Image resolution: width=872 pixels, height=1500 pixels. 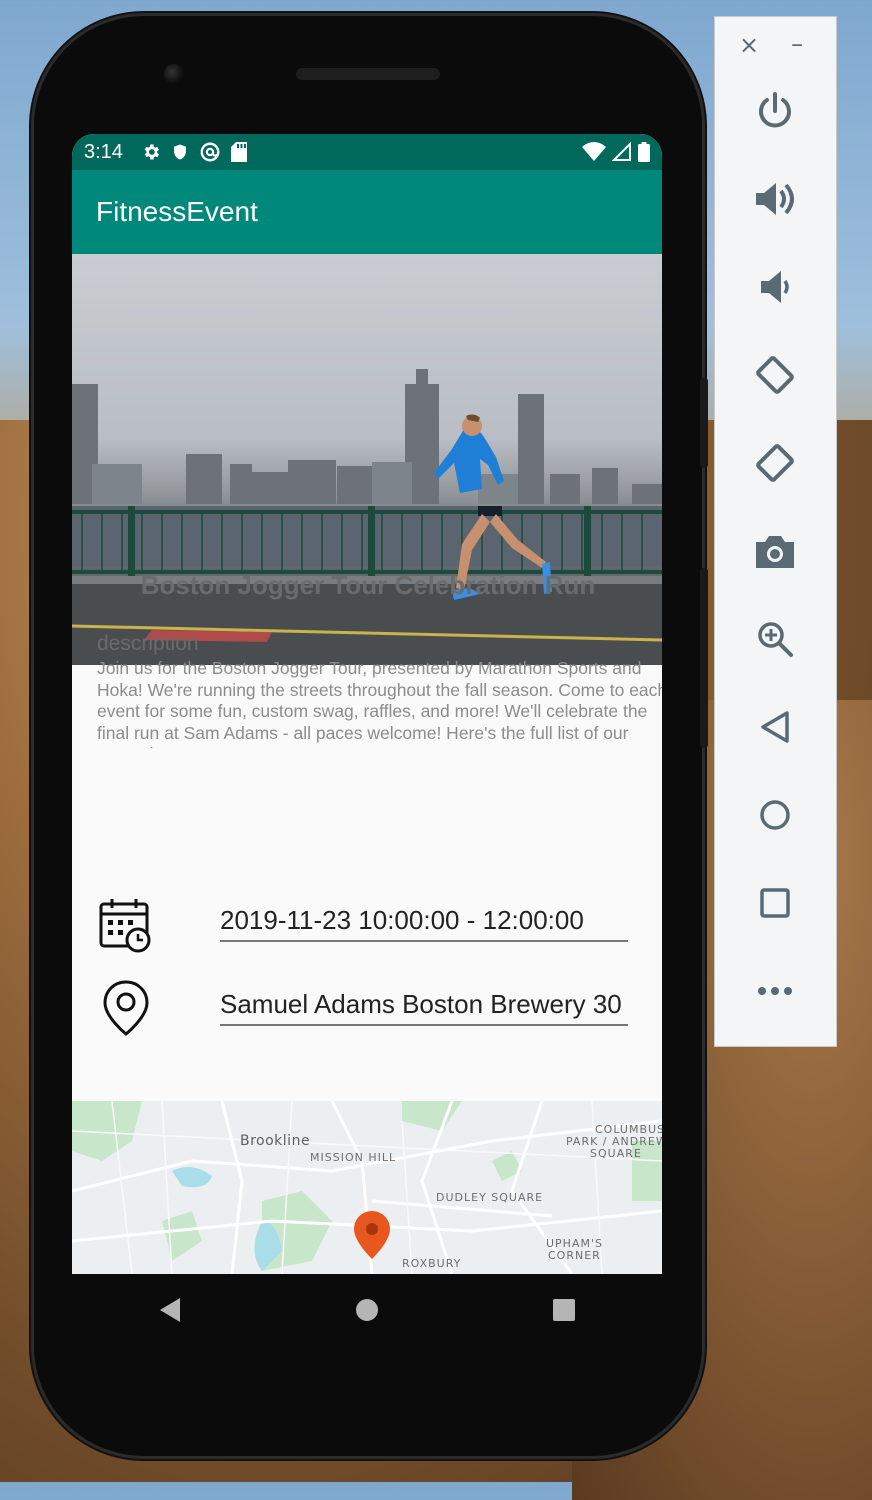 I want to click on rotate-left-icon, so click(x=775, y=375).